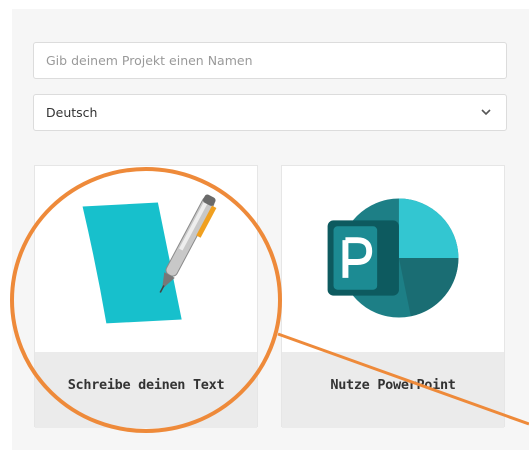 This screenshot has width=529, height=450. I want to click on powerpoint-label: Nutze PowerPoint, so click(393, 390).